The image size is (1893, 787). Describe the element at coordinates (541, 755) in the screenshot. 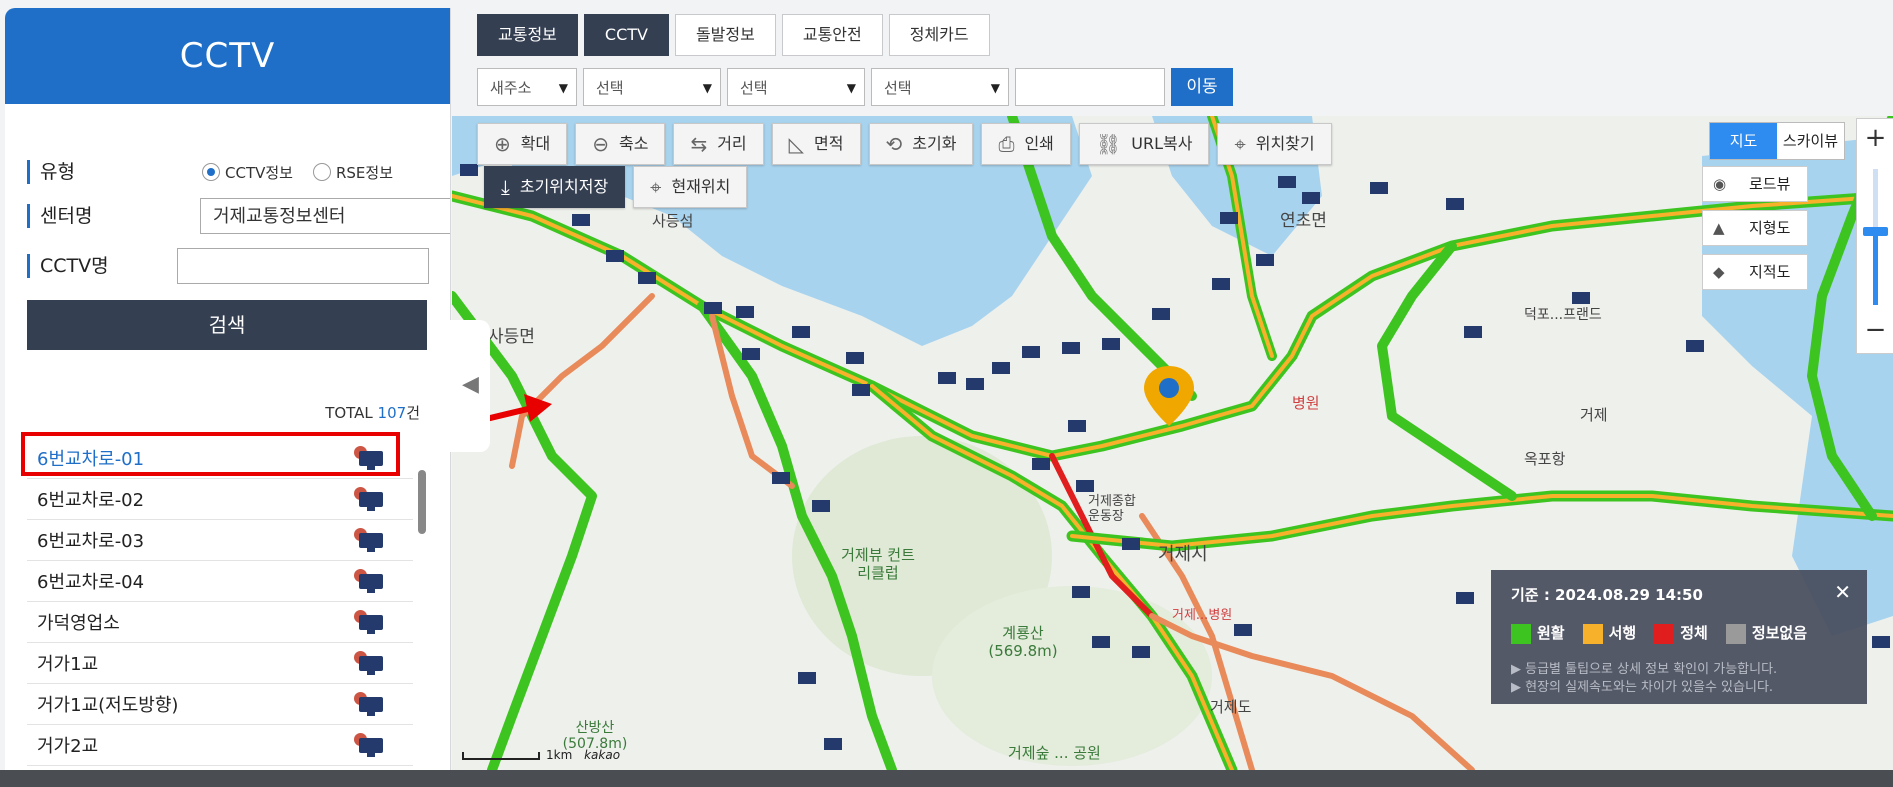

I see `map-scale: 1km kakao` at that location.